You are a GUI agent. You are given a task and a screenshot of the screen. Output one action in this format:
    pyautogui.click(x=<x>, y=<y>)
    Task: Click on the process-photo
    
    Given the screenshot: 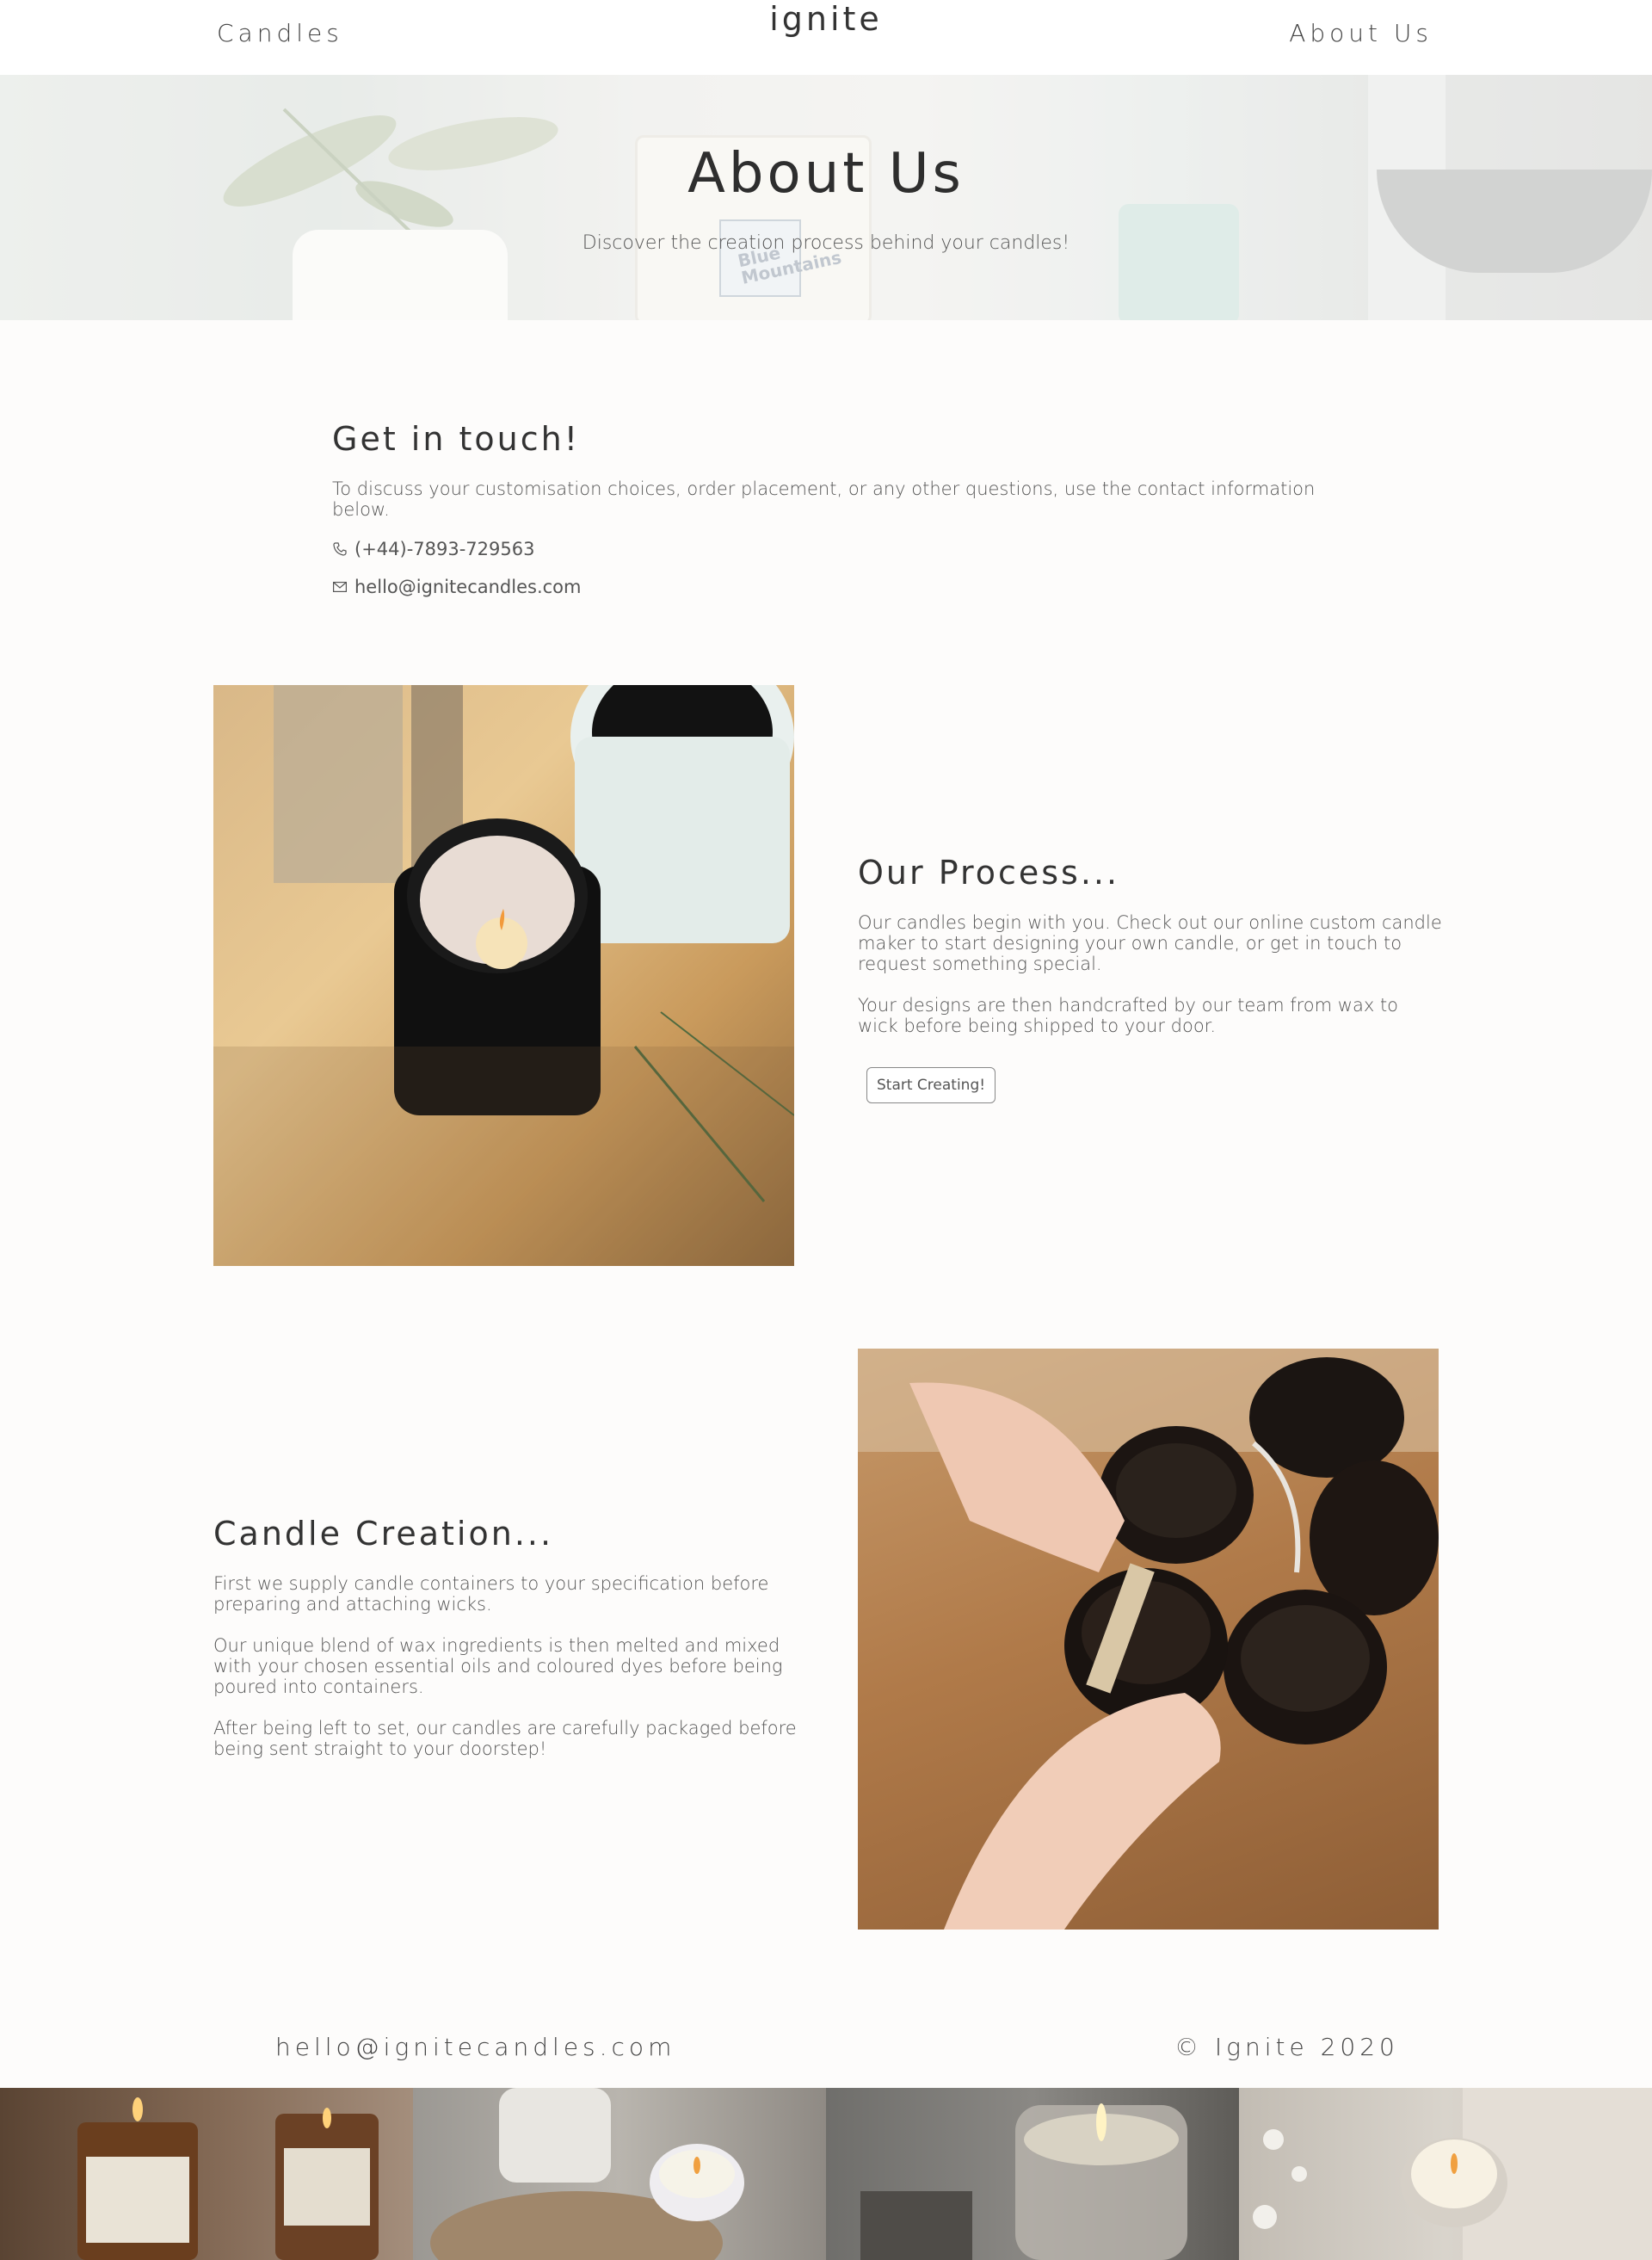 What is the action you would take?
    pyautogui.click(x=503, y=975)
    